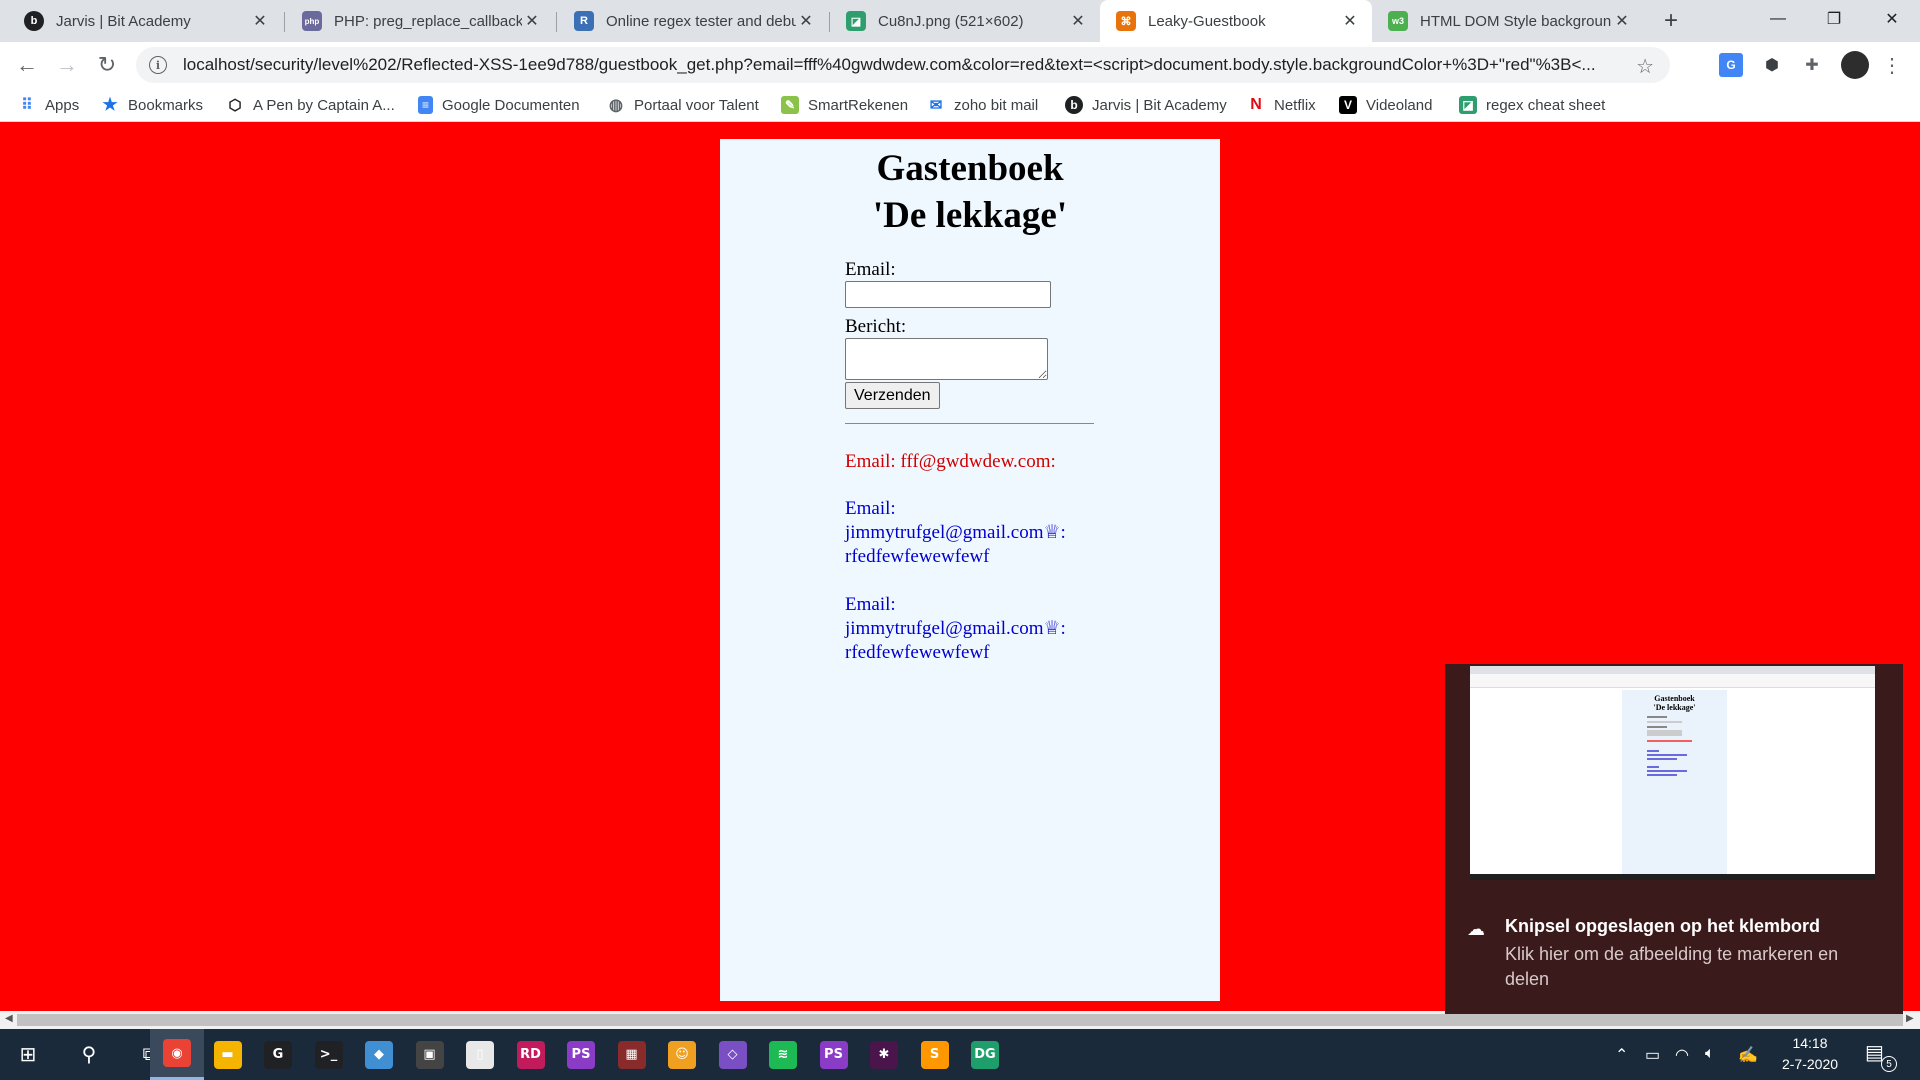 This screenshot has height=1080, width=1920. What do you see at coordinates (693, 21) in the screenshot?
I see `tab-regex101: R Online regex tester and debu ✕` at bounding box center [693, 21].